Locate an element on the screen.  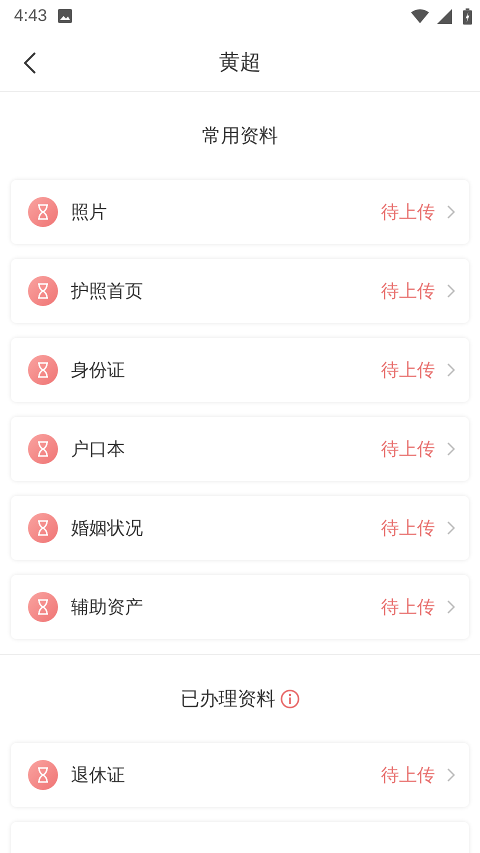
image-icon is located at coordinates (65, 16).